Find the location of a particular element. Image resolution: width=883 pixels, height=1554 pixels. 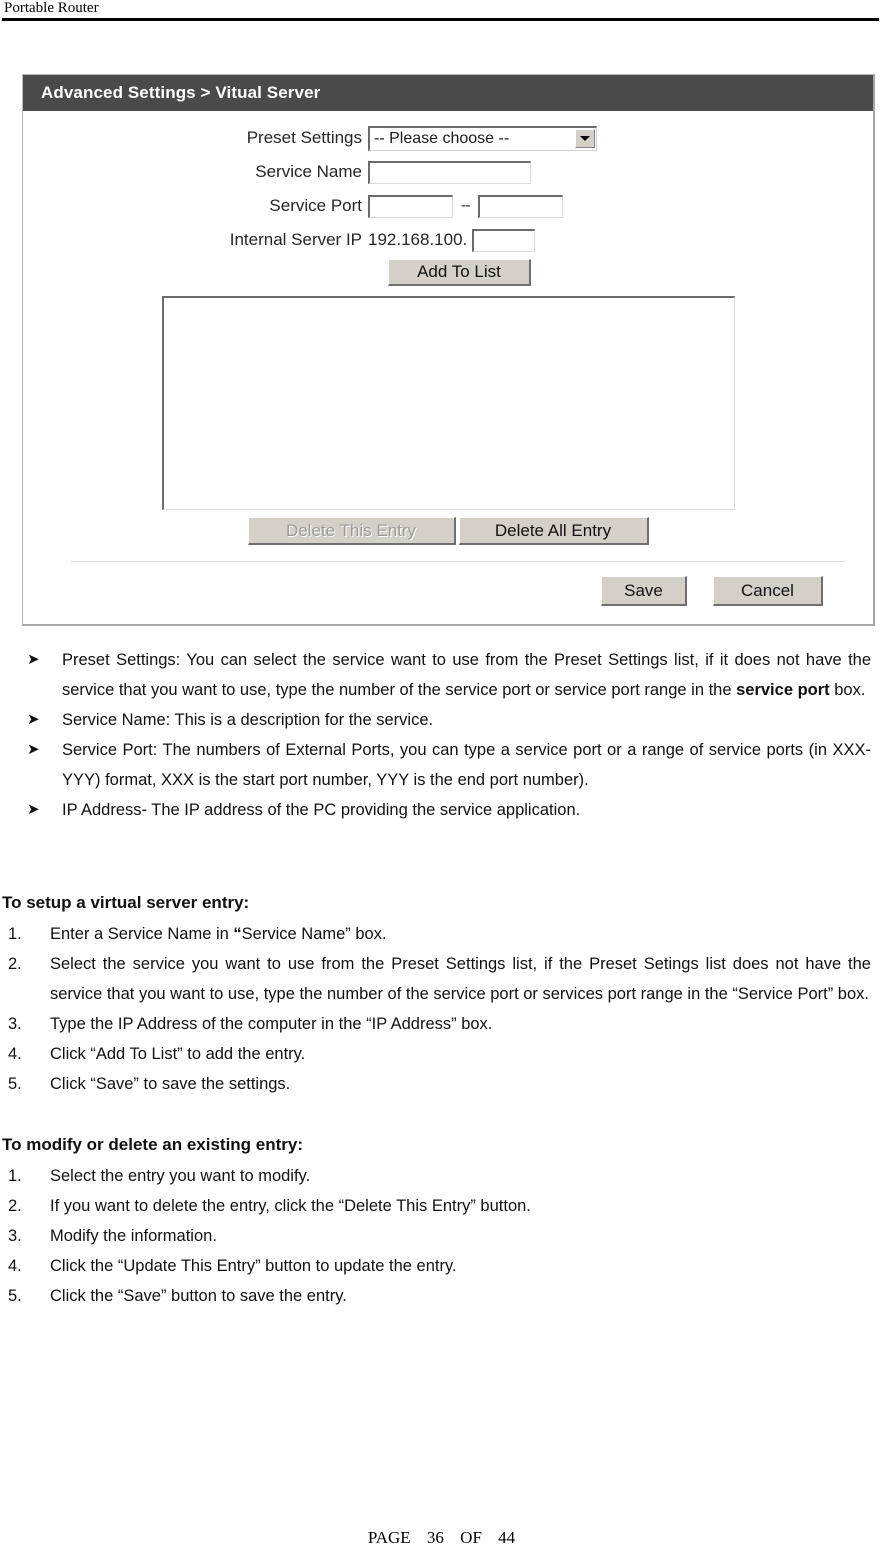

header-divider-rule is located at coordinates (440, 19).